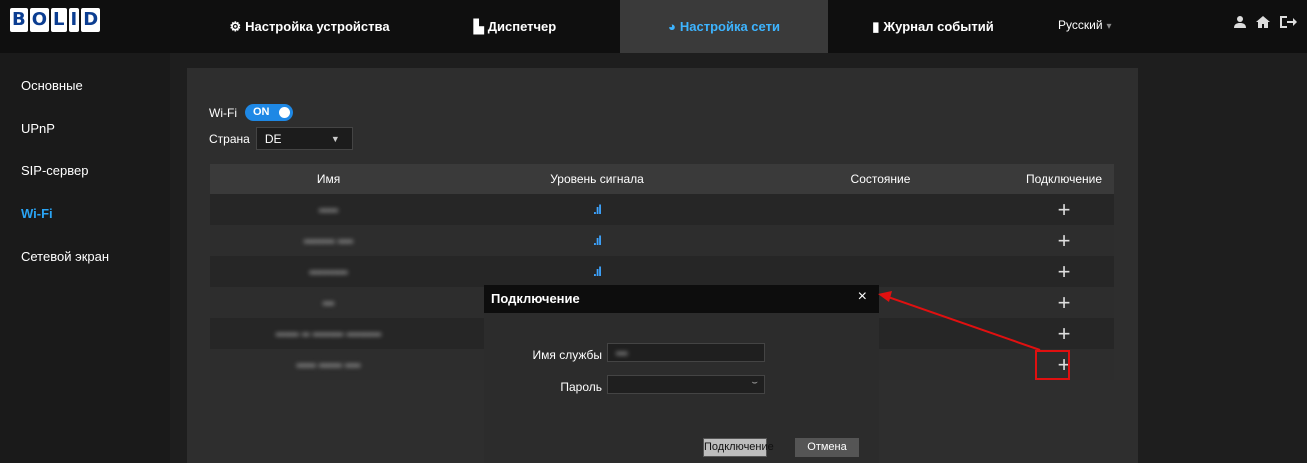 This screenshot has width=1307, height=463. Describe the element at coordinates (885, 296) in the screenshot. I see `annotation-arrowhead` at that location.